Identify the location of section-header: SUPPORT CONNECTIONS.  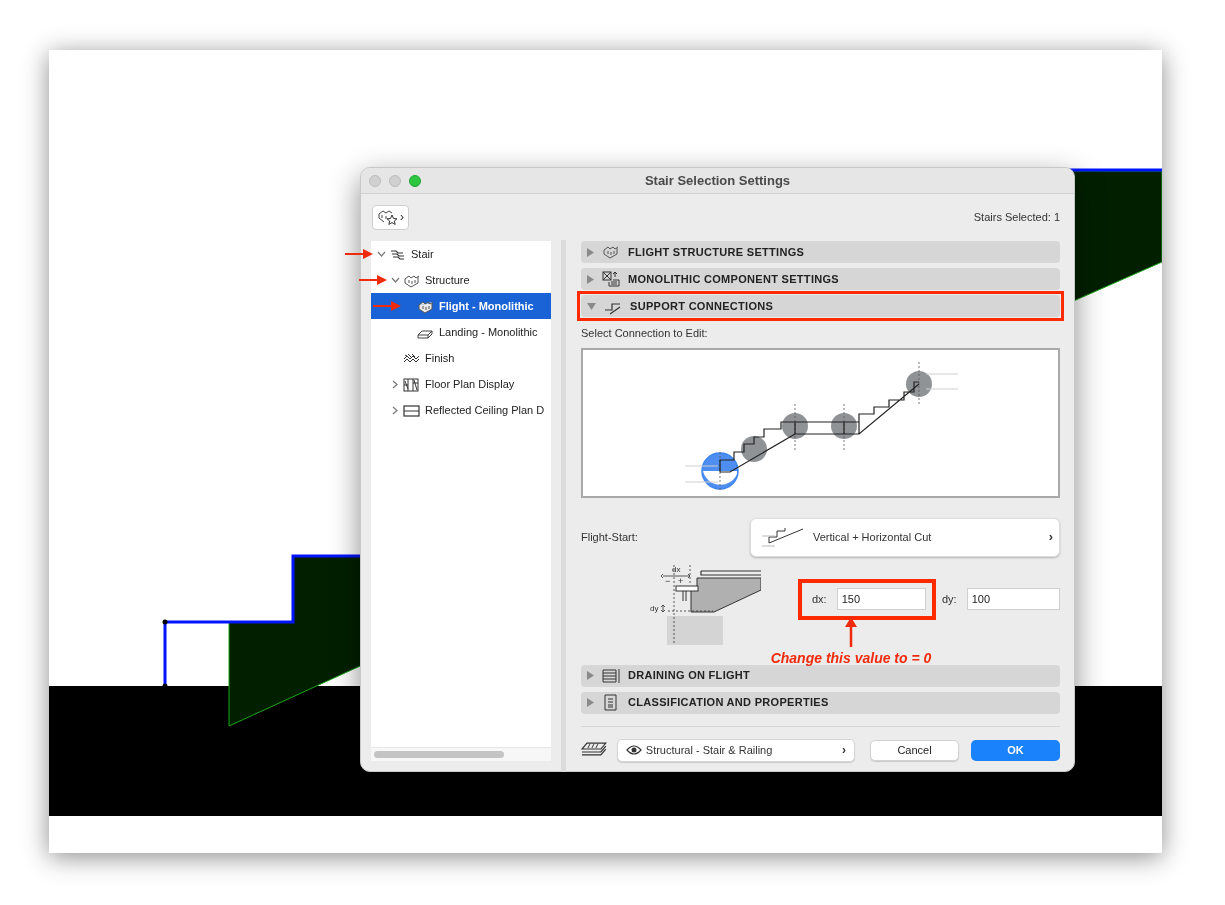
(820, 306).